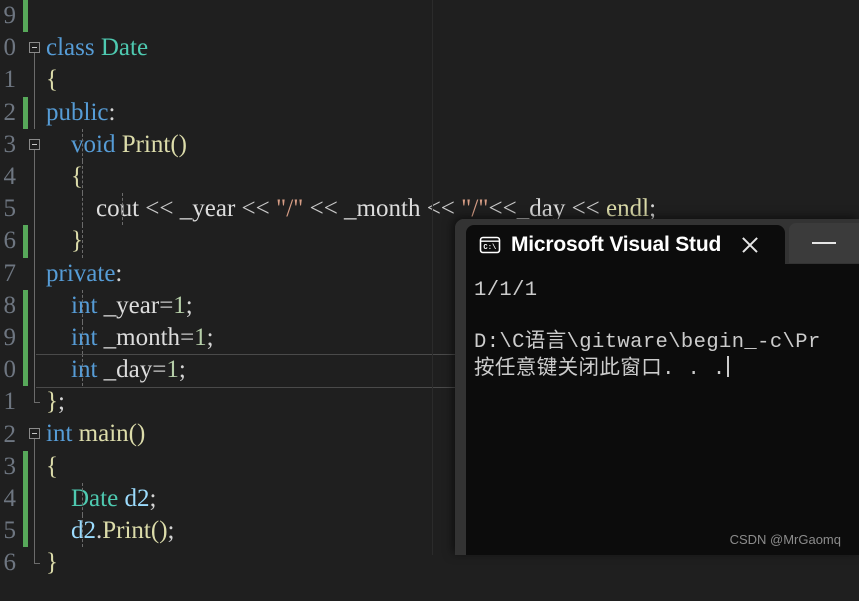  Describe the element at coordinates (600, 369) in the screenshot. I see `console-prompt-text: 按任意键关闭此窗口. . .` at that location.